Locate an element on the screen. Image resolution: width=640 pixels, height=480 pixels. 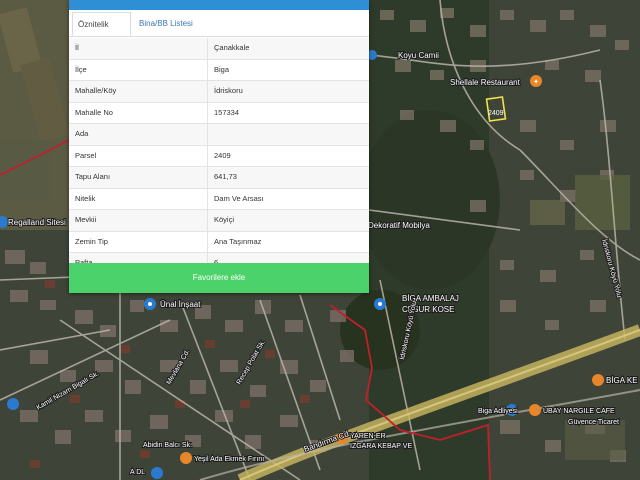
table-row: İlçe Biga is located at coordinates (219, 70).